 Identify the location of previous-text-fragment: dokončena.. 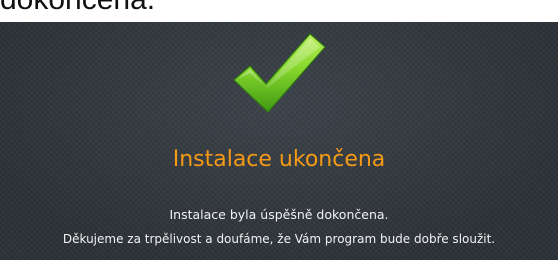
(279, 11).